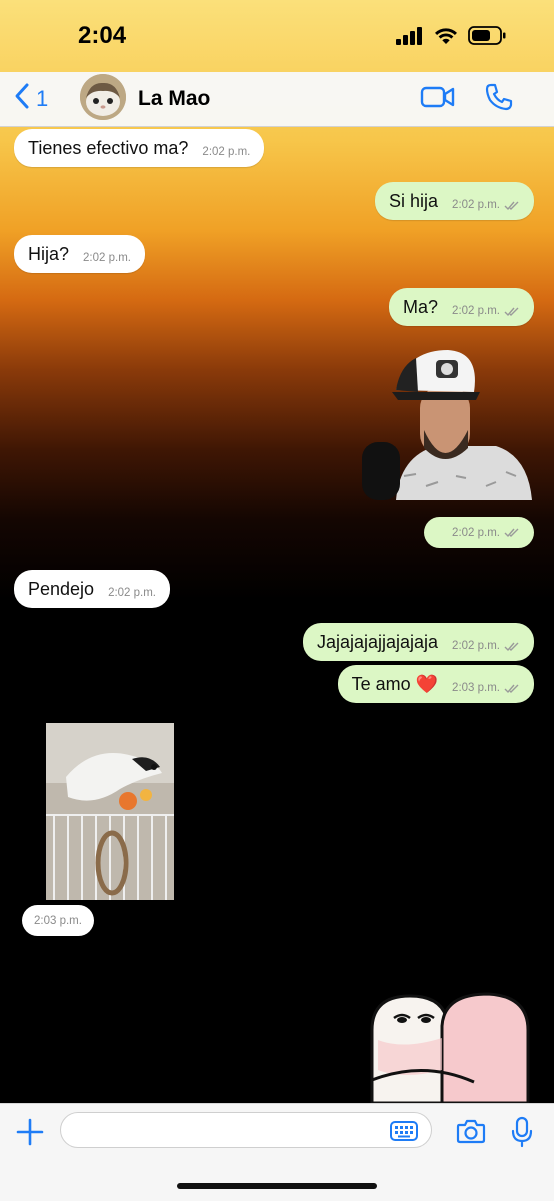 The image size is (554, 1201). Describe the element at coordinates (438, 99) in the screenshot. I see `video-call-button` at that location.